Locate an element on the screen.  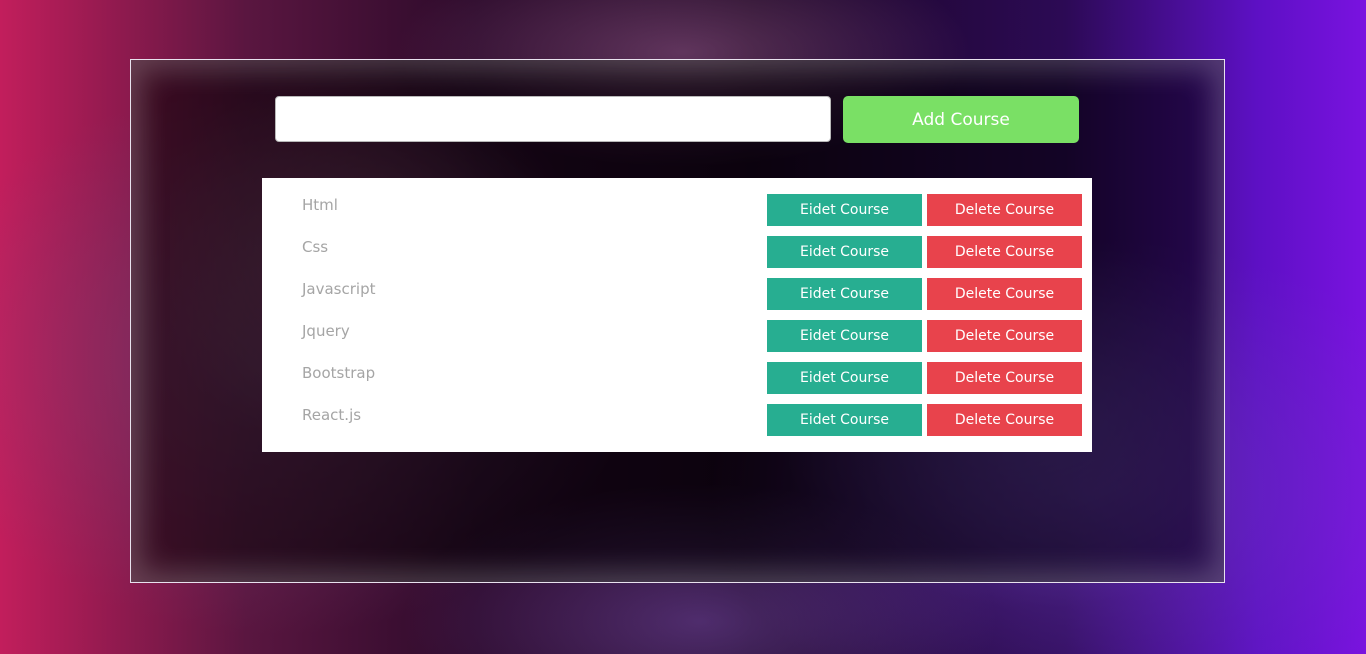
course-name: Javascript is located at coordinates (339, 289).